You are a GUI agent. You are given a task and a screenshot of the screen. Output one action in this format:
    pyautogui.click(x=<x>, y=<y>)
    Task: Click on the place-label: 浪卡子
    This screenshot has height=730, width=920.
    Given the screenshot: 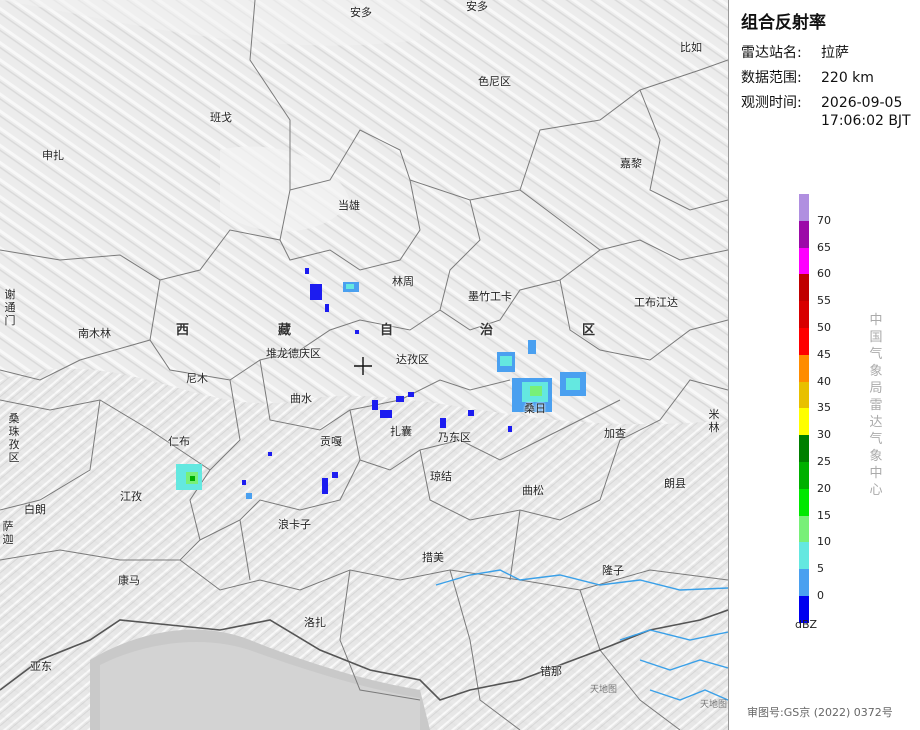 What is the action you would take?
    pyautogui.click(x=294, y=524)
    